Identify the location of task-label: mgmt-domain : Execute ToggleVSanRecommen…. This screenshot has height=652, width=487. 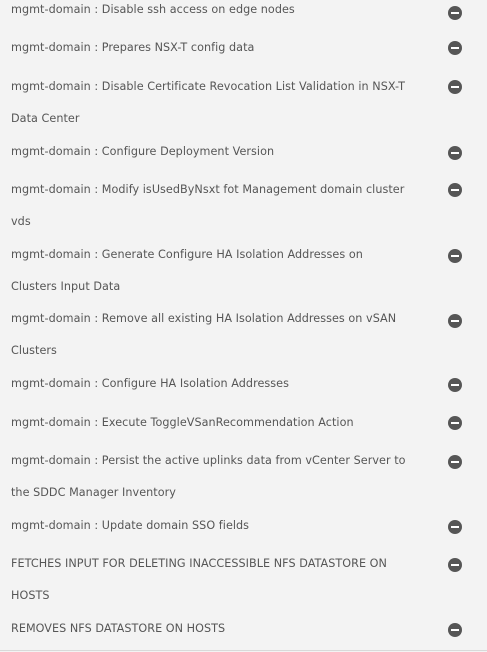
(182, 422).